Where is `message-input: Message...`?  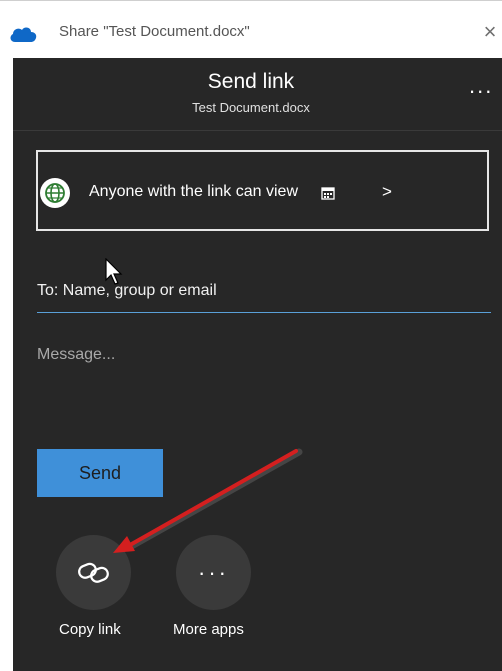
message-input: Message... is located at coordinates (264, 370).